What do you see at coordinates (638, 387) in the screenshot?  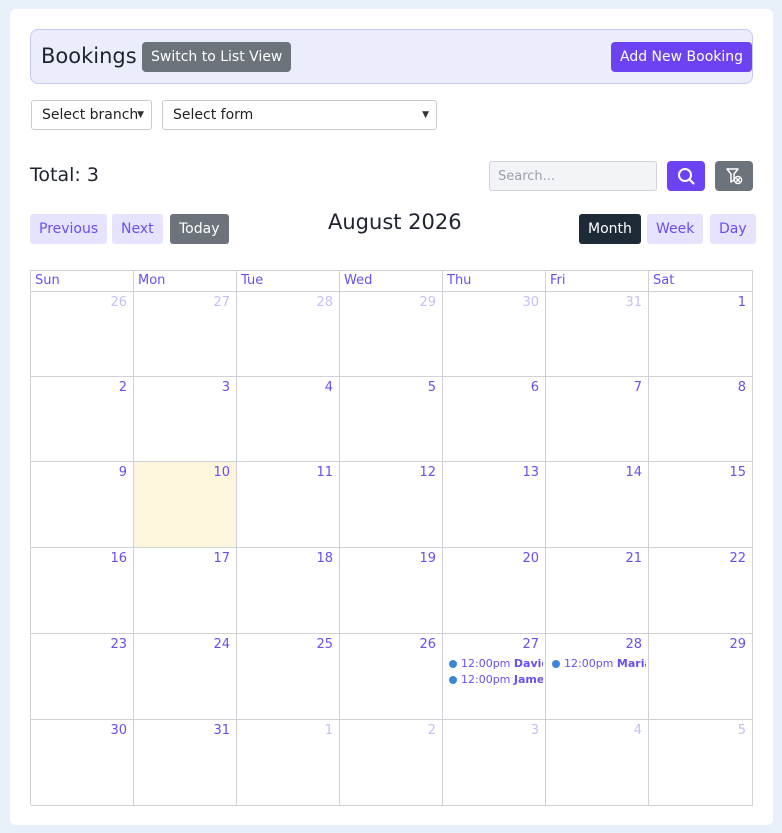 I see `day-number: 7` at bounding box center [638, 387].